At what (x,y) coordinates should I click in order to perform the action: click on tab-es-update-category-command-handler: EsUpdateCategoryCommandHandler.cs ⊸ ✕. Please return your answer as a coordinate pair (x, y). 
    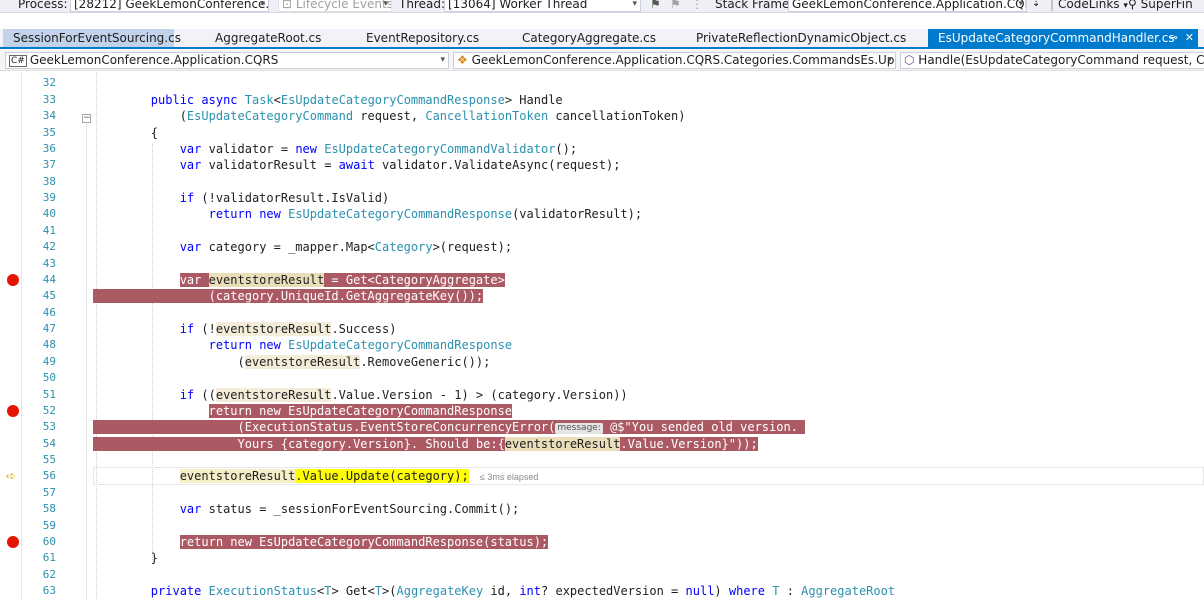
    Looking at the image, I should click on (1063, 38).